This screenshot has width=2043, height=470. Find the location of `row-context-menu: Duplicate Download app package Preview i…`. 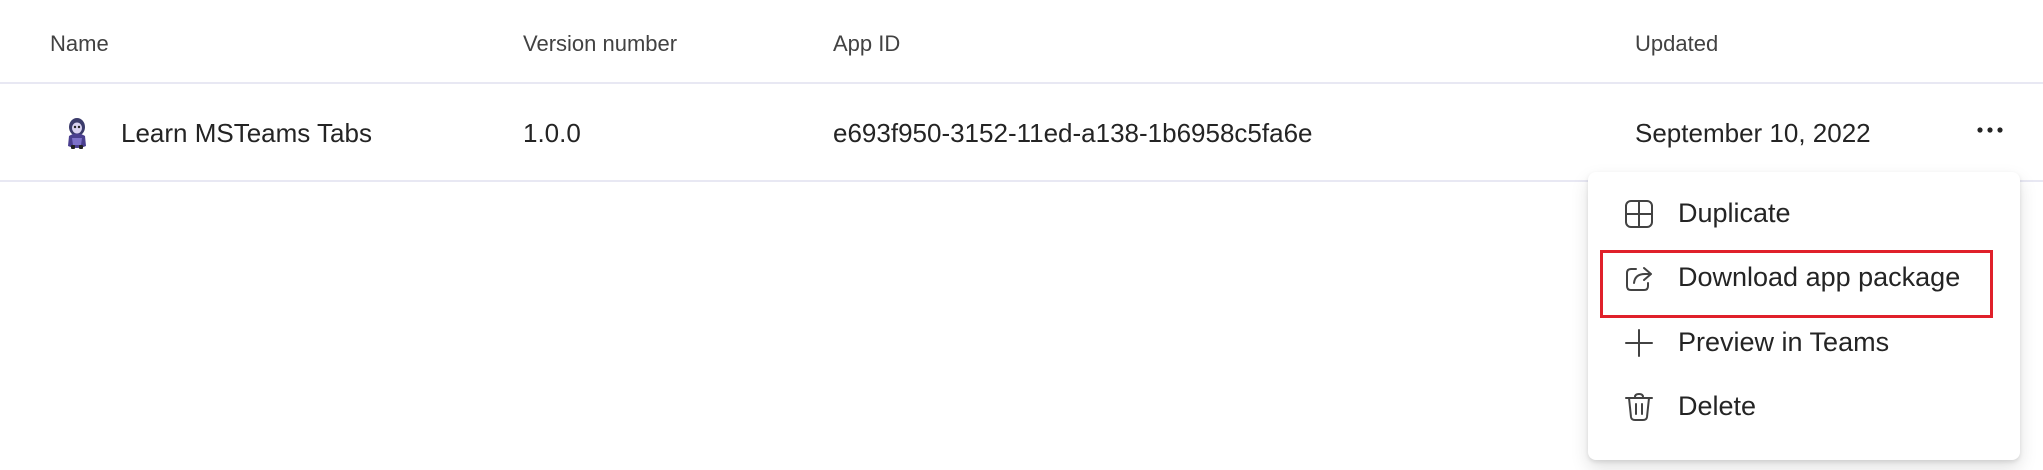

row-context-menu: Duplicate Download app package Preview i… is located at coordinates (1804, 316).